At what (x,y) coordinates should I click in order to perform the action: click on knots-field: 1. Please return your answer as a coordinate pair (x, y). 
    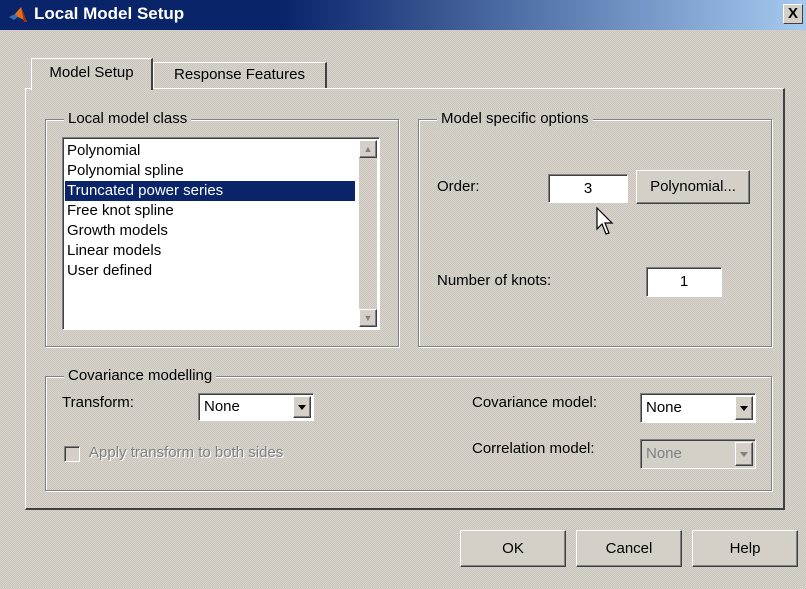
    Looking at the image, I should click on (684, 282).